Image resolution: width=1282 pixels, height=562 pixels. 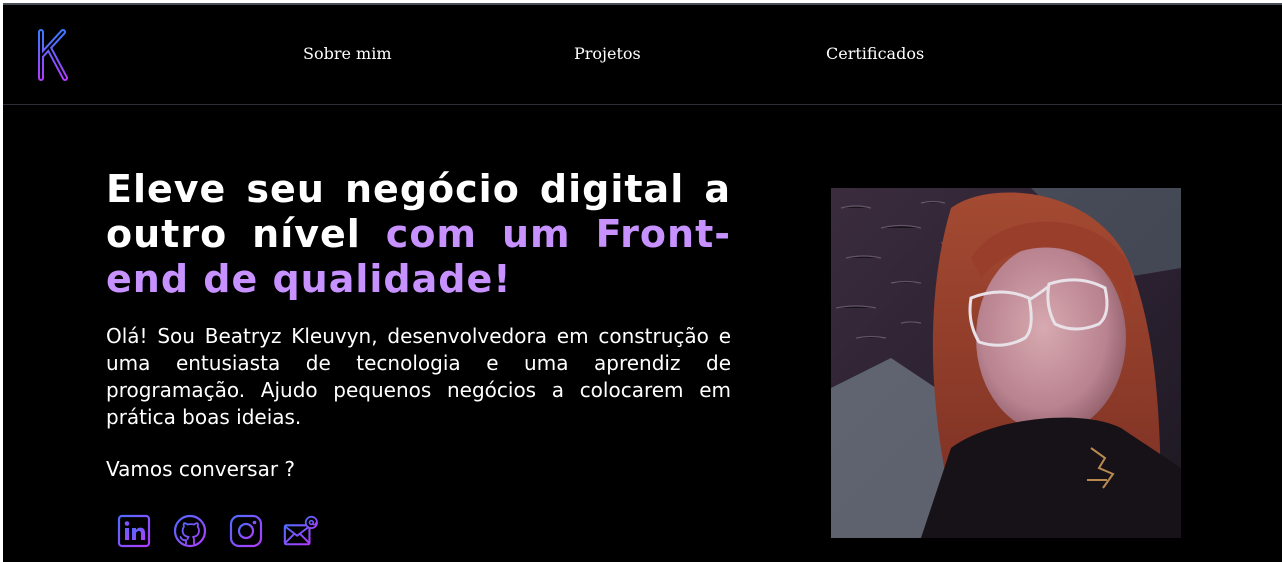 I want to click on nav-link-projetos: Projetos, so click(x=607, y=53).